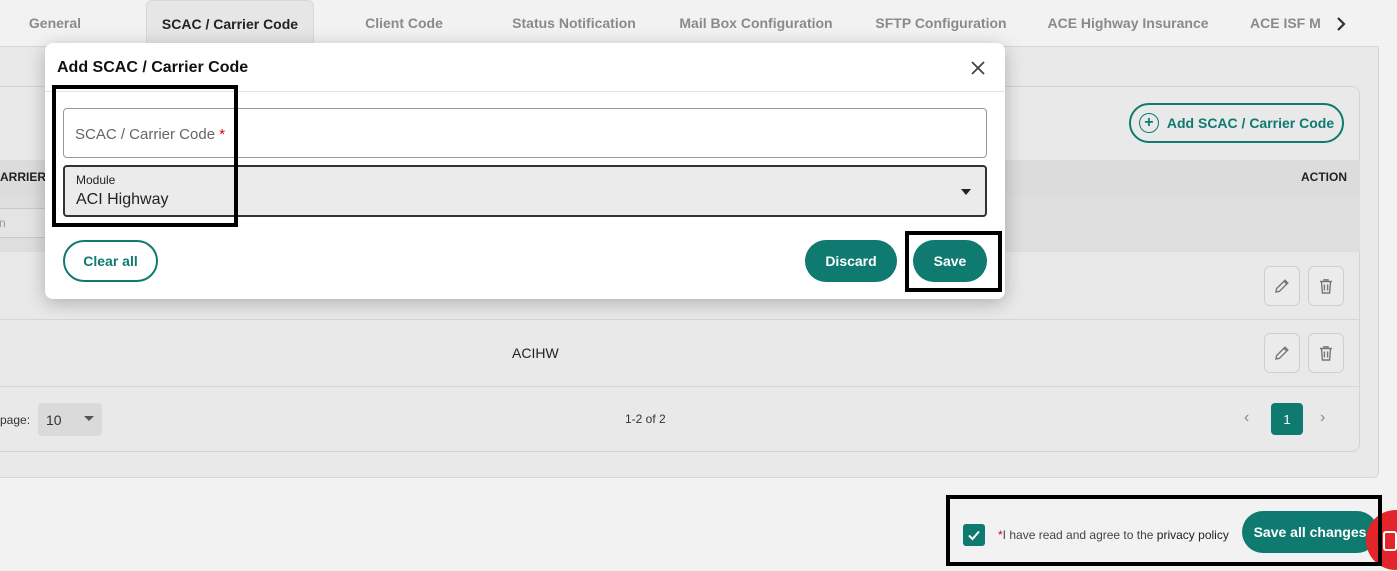  What do you see at coordinates (851, 261) in the screenshot?
I see `discard-button: Discard` at bounding box center [851, 261].